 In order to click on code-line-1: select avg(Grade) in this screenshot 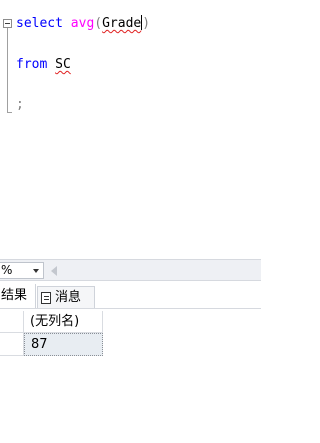, I will do `click(83, 23)`.